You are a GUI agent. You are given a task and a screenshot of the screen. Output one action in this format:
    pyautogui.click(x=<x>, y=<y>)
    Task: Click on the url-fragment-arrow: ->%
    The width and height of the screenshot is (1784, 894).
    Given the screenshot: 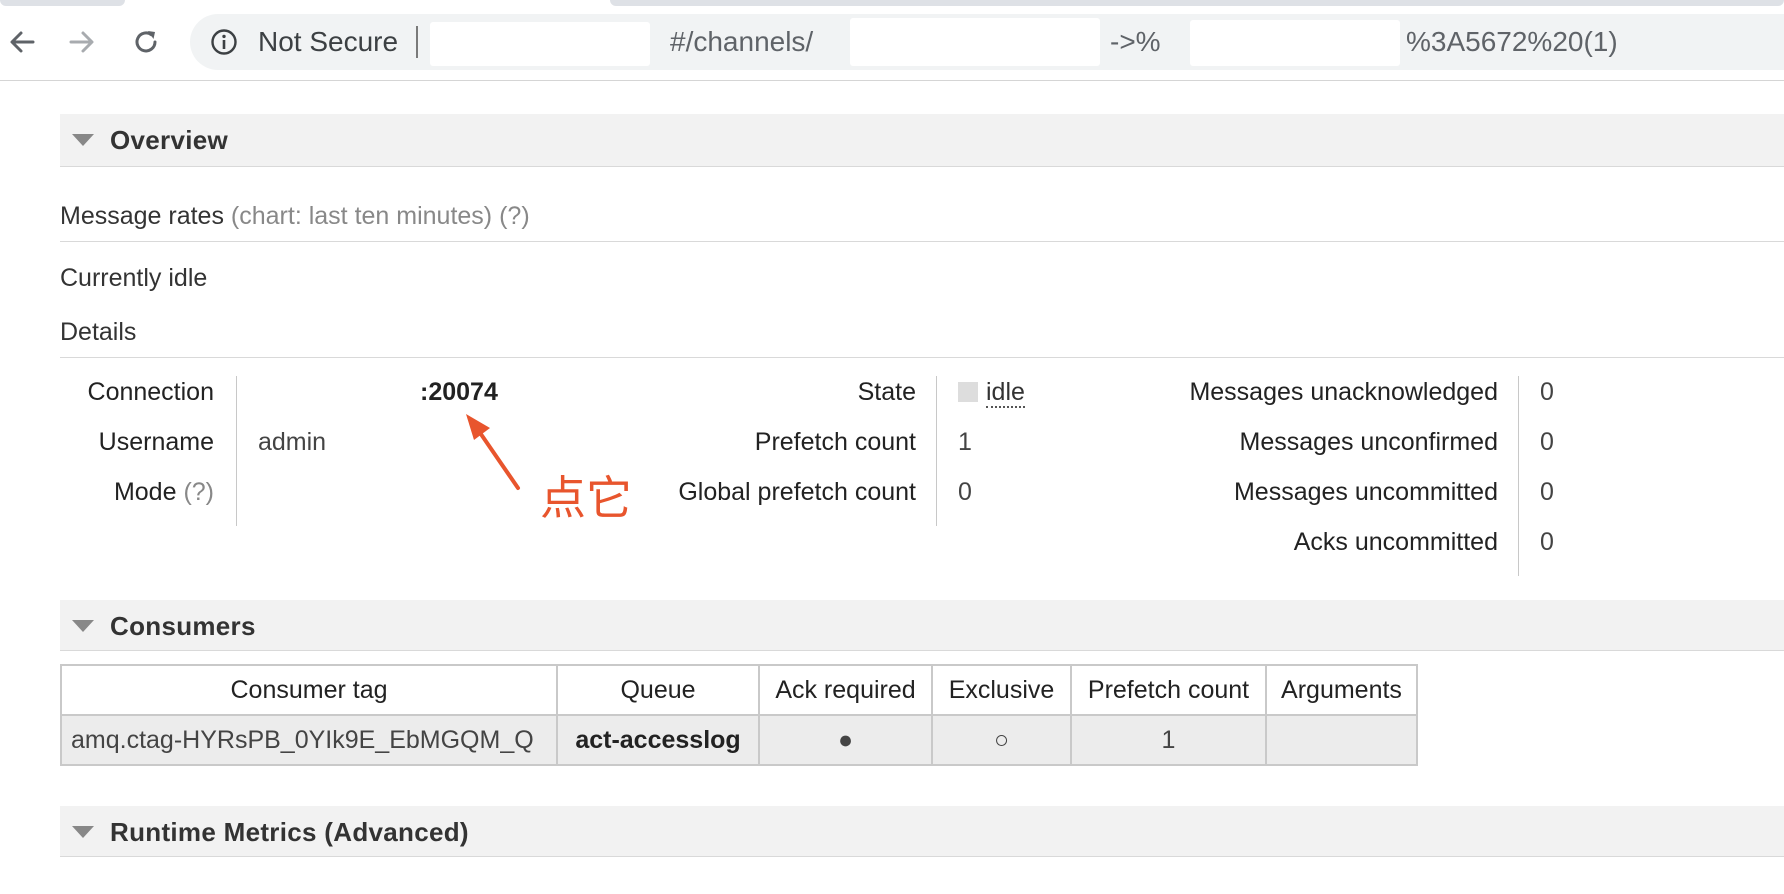 What is the action you would take?
    pyautogui.click(x=1135, y=42)
    